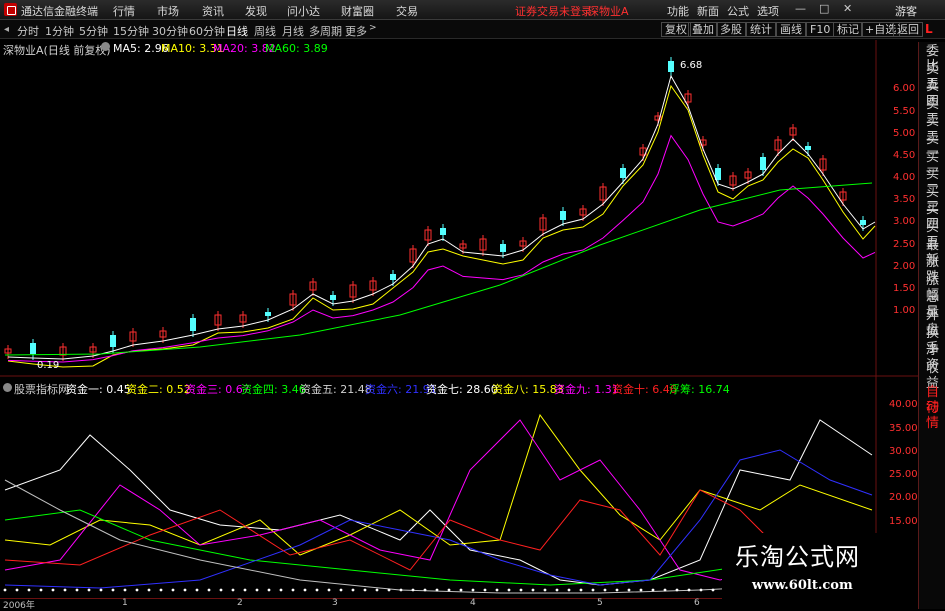 The height and width of the screenshot is (611, 945). What do you see at coordinates (256, 11) in the screenshot?
I see `menu-item-discover: 发现` at bounding box center [256, 11].